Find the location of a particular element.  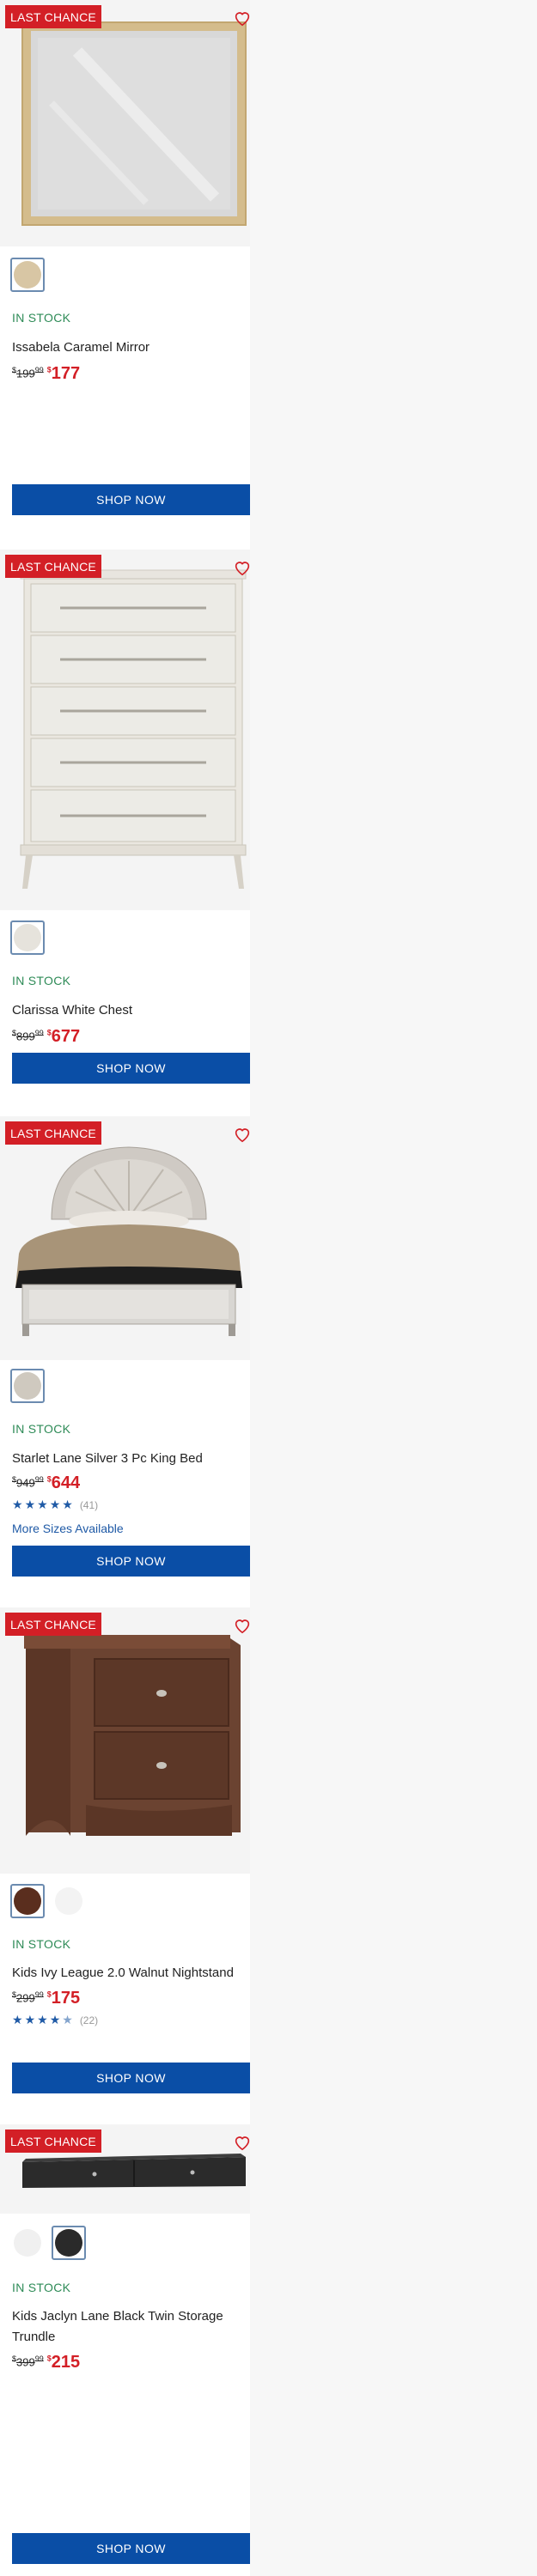

product-name: Clarissa White Chest is located at coordinates (130, 1010).